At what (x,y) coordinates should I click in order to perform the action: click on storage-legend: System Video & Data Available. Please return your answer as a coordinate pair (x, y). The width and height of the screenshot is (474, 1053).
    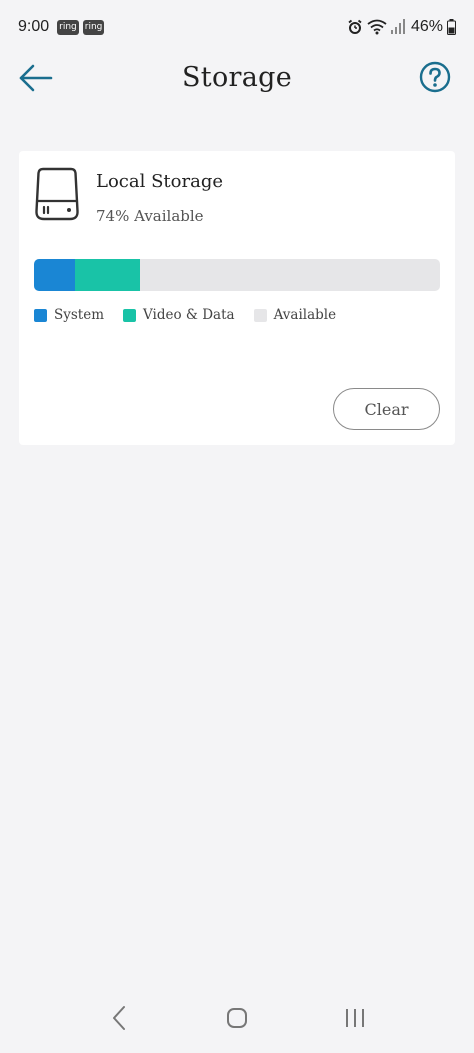
    Looking at the image, I should click on (194, 315).